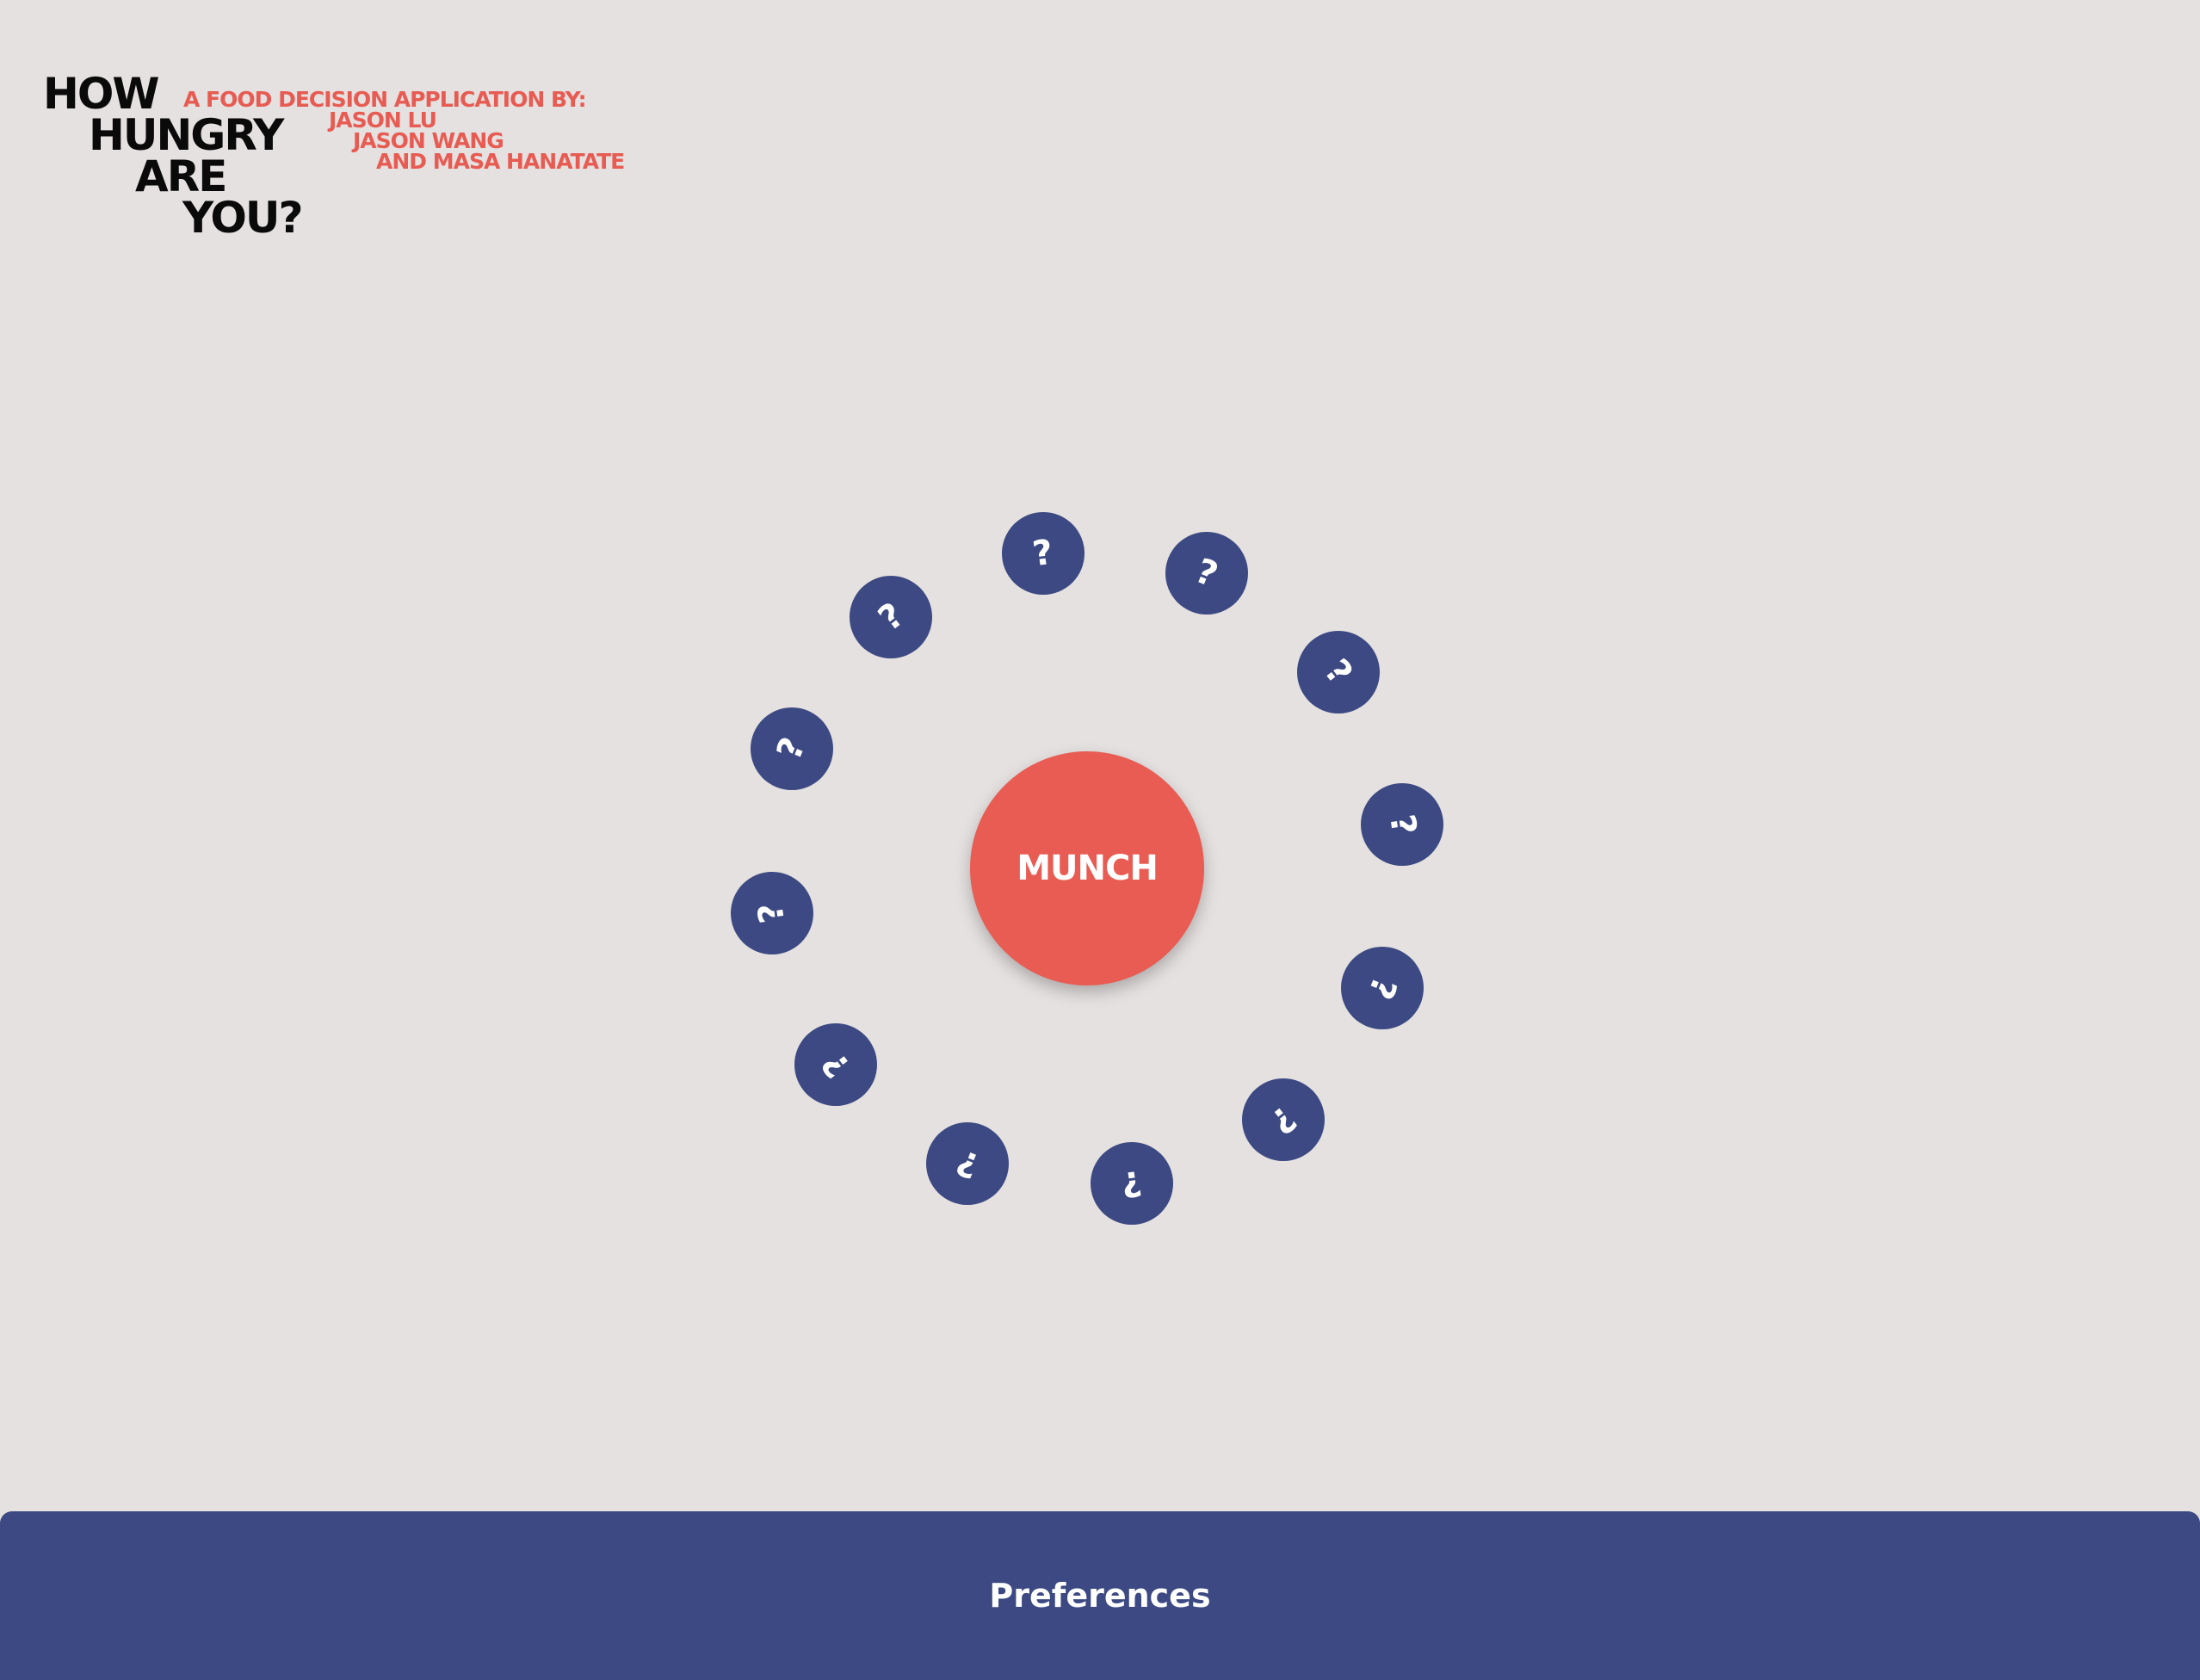 The image size is (2200, 1680). I want to click on wheel-option-4: ?, so click(1402, 824).